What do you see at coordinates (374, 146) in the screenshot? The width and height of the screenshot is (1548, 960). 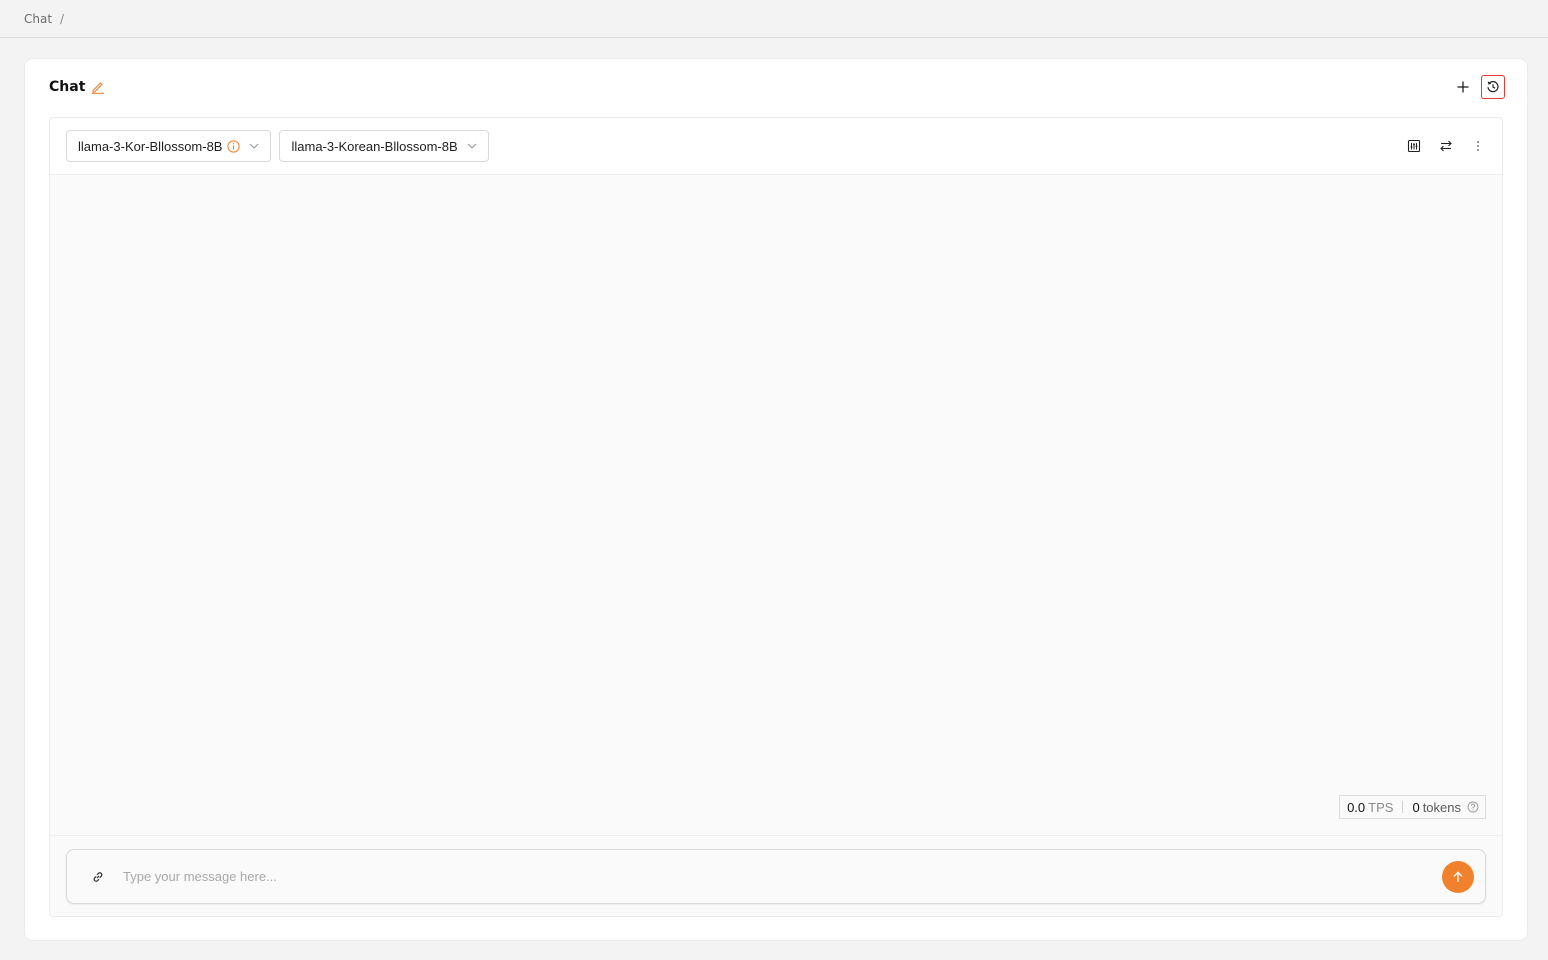 I see `model-select-2-label: llama-3-Korean-Bllossom-8B` at bounding box center [374, 146].